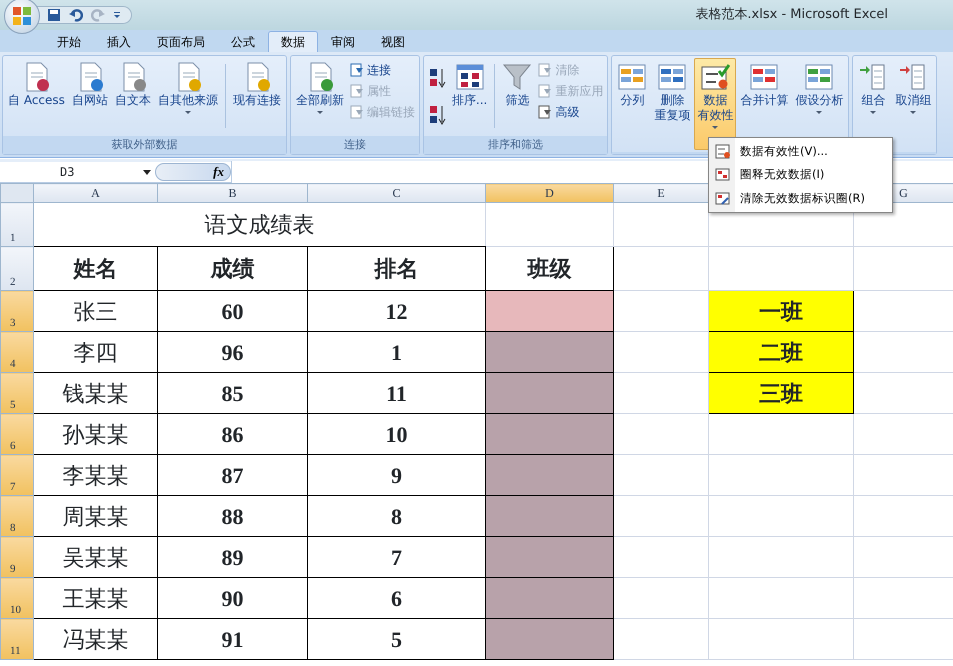 The height and width of the screenshot is (666, 953). What do you see at coordinates (96, 393) in the screenshot?
I see `table-cell: 钱某某` at bounding box center [96, 393].